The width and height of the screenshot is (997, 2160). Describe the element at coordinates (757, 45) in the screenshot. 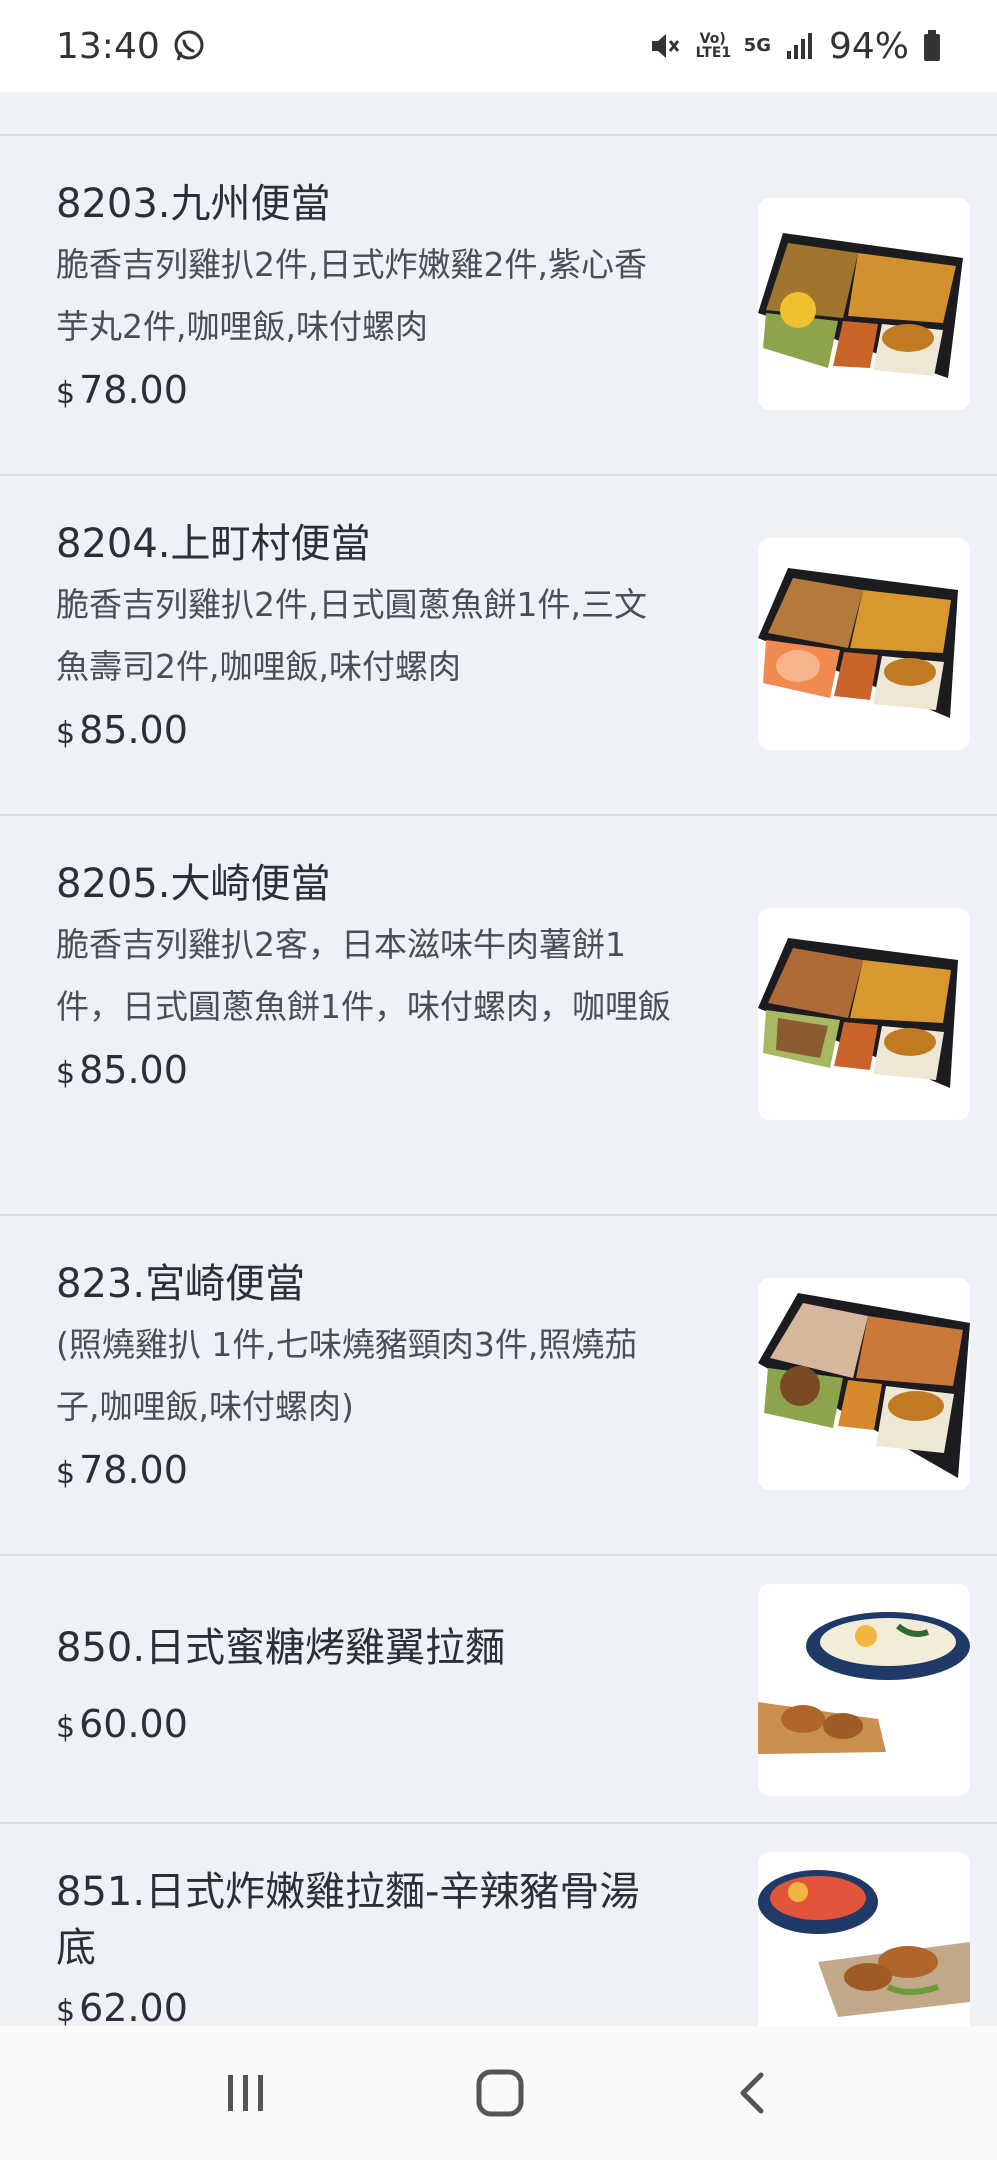

I see `network-label: 5G` at that location.